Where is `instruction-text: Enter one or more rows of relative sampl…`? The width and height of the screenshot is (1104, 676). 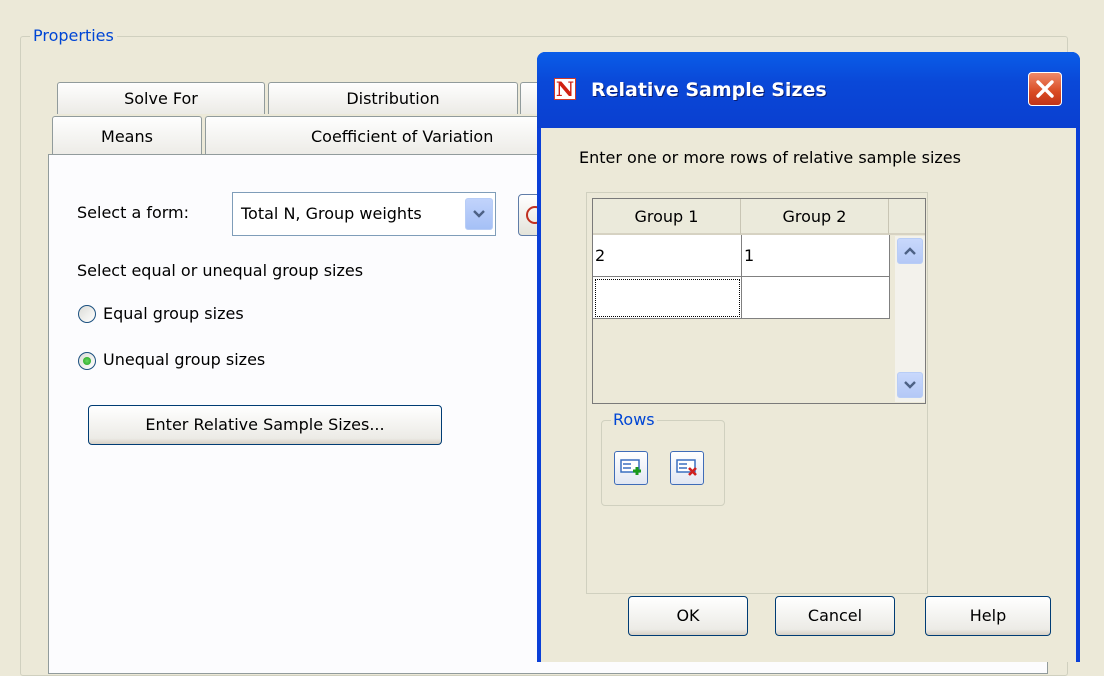 instruction-text: Enter one or more rows of relative sampl… is located at coordinates (770, 157).